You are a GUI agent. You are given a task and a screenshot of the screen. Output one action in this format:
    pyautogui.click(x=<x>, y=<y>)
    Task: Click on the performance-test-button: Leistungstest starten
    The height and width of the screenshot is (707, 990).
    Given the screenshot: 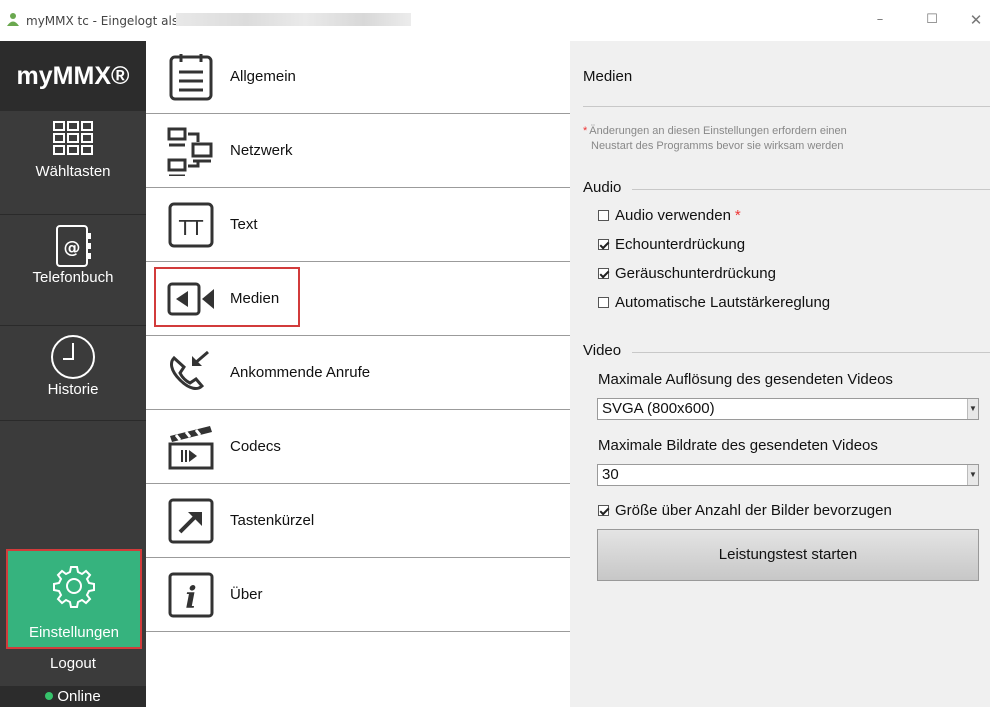 What is the action you would take?
    pyautogui.click(x=788, y=555)
    